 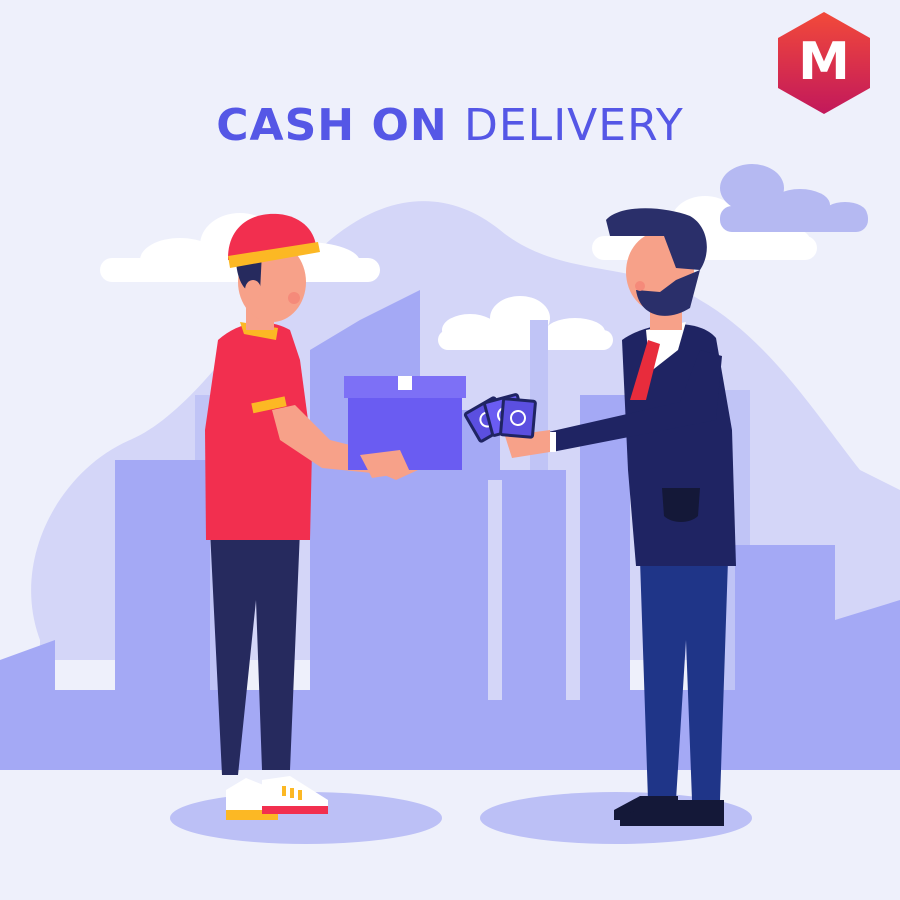 What do you see at coordinates (332, 125) in the screenshot?
I see `title-part-bold: CASH ON` at bounding box center [332, 125].